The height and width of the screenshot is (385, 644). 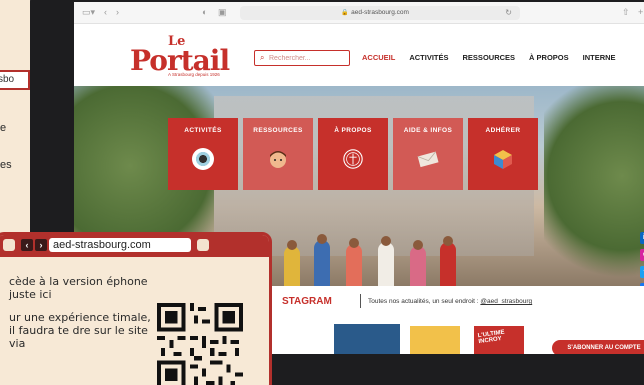 I want to click on sidebar-toggle-icon: ▭▾, so click(x=88, y=12).